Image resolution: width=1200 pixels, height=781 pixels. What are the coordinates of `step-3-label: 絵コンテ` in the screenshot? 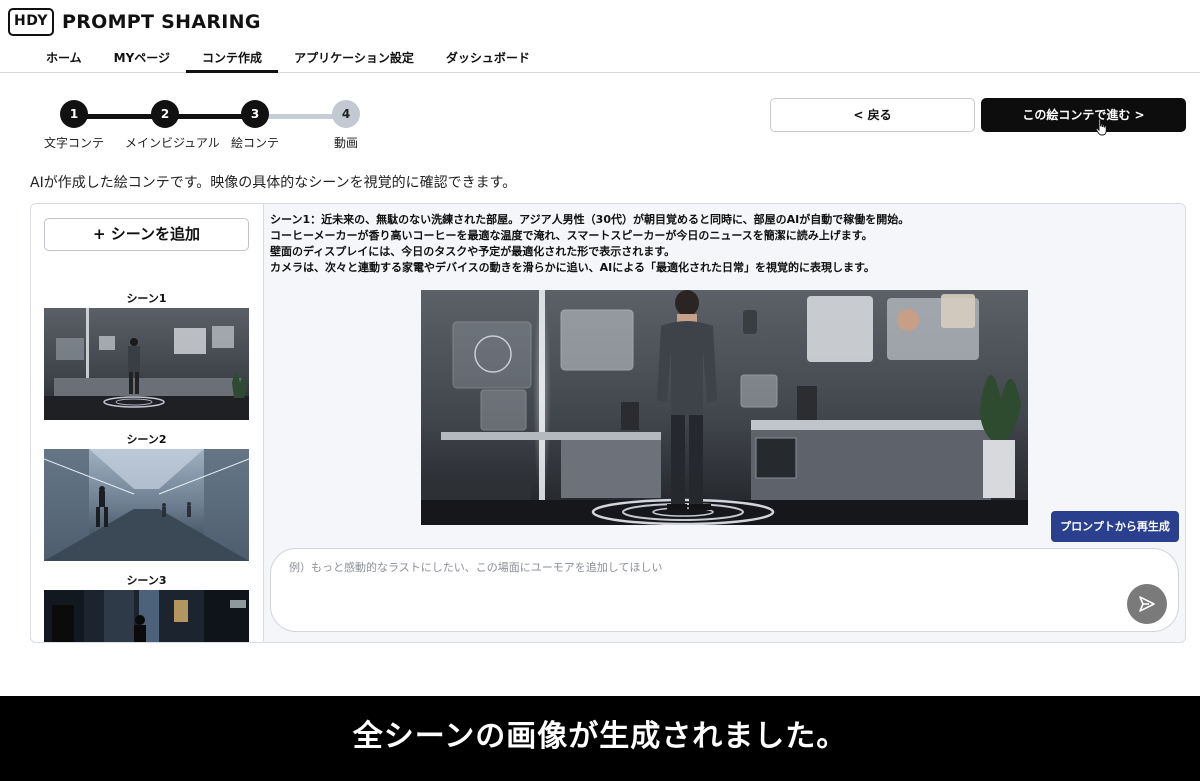 It's located at (254, 143).